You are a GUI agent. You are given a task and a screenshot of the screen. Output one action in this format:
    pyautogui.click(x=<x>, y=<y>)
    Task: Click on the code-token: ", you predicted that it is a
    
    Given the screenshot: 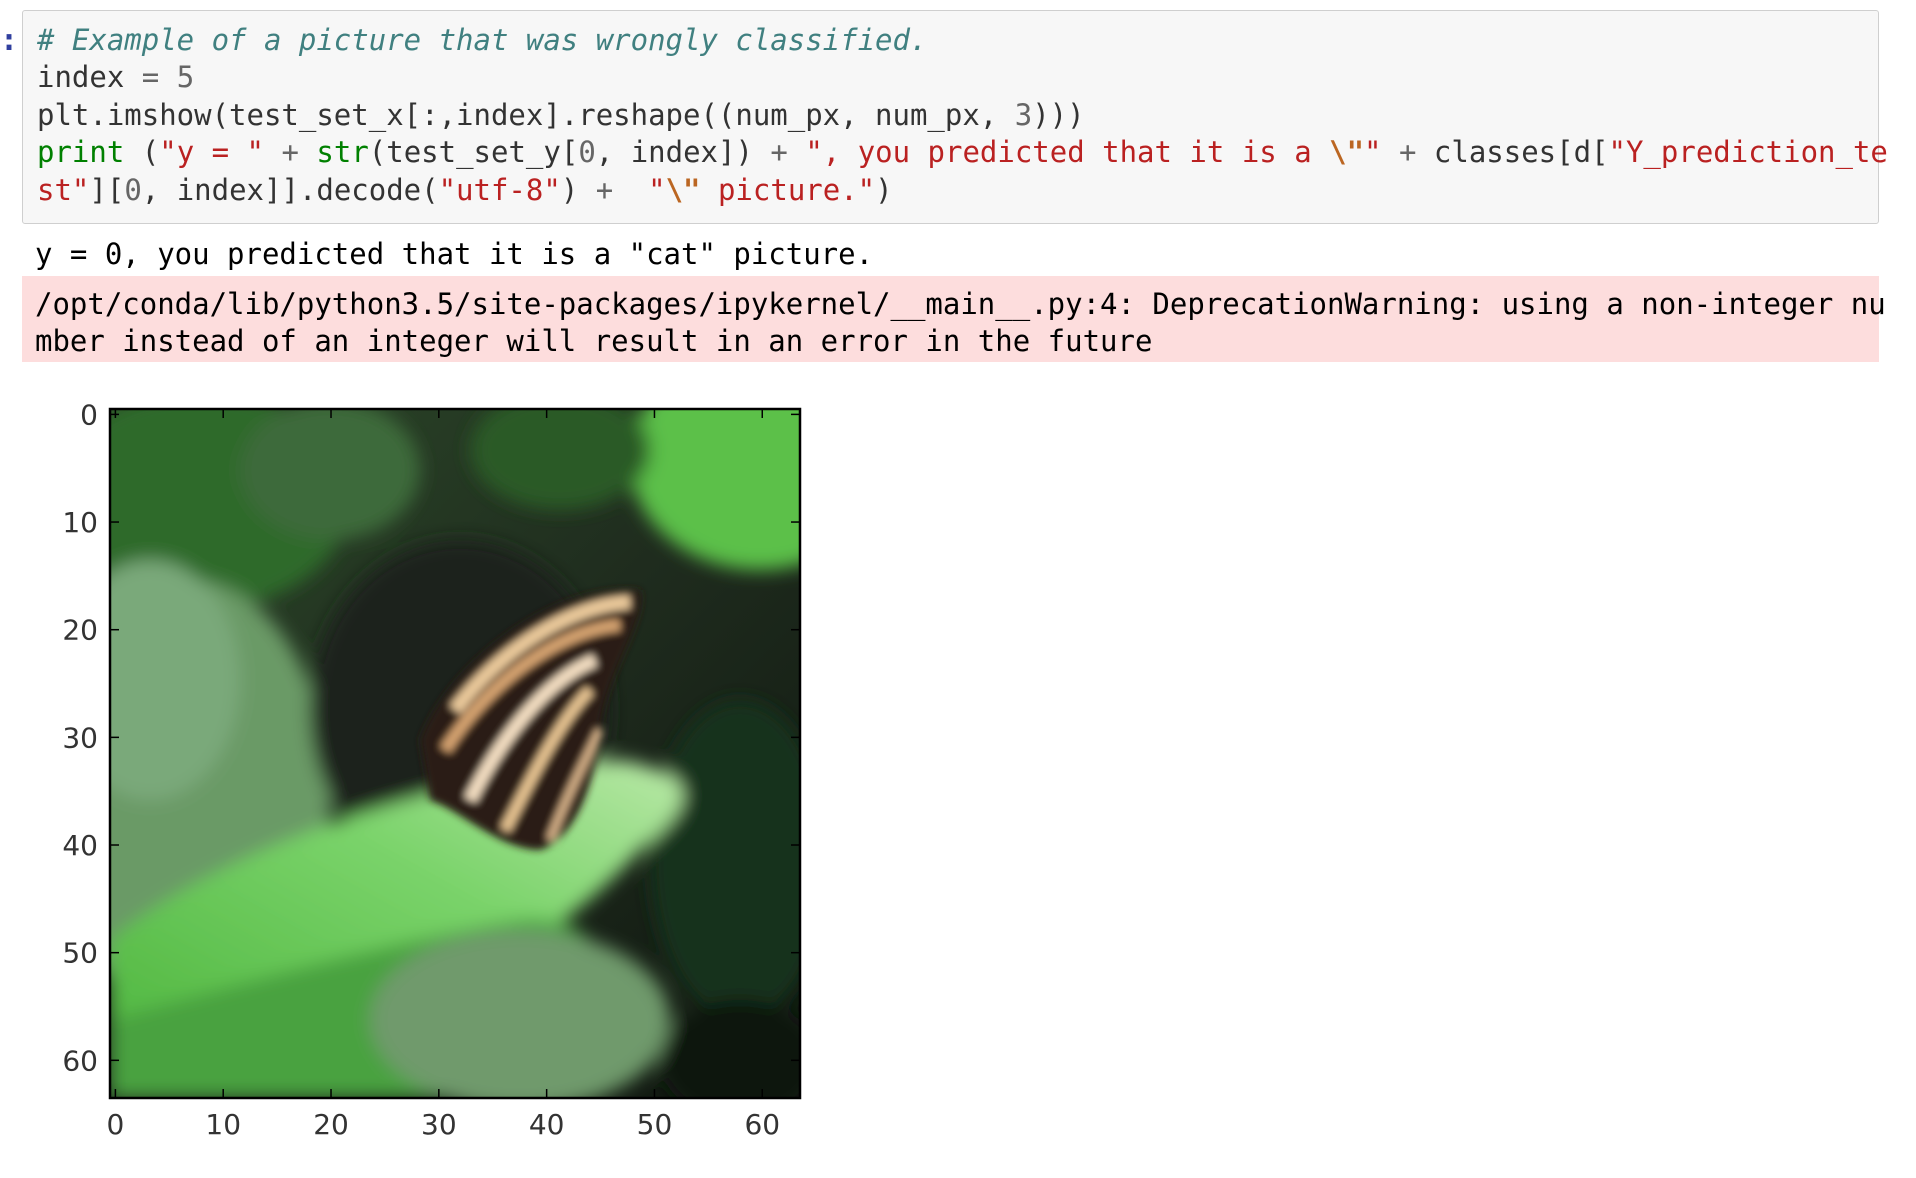 What is the action you would take?
    pyautogui.click(x=1067, y=152)
    